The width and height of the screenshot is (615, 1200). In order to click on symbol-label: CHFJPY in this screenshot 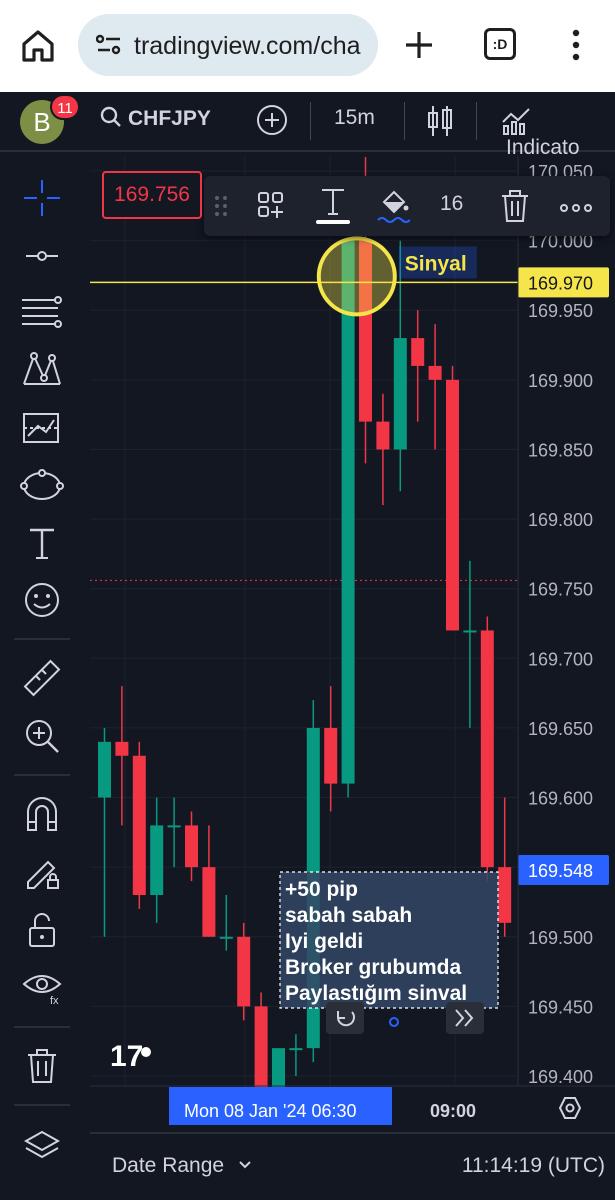, I will do `click(169, 118)`.